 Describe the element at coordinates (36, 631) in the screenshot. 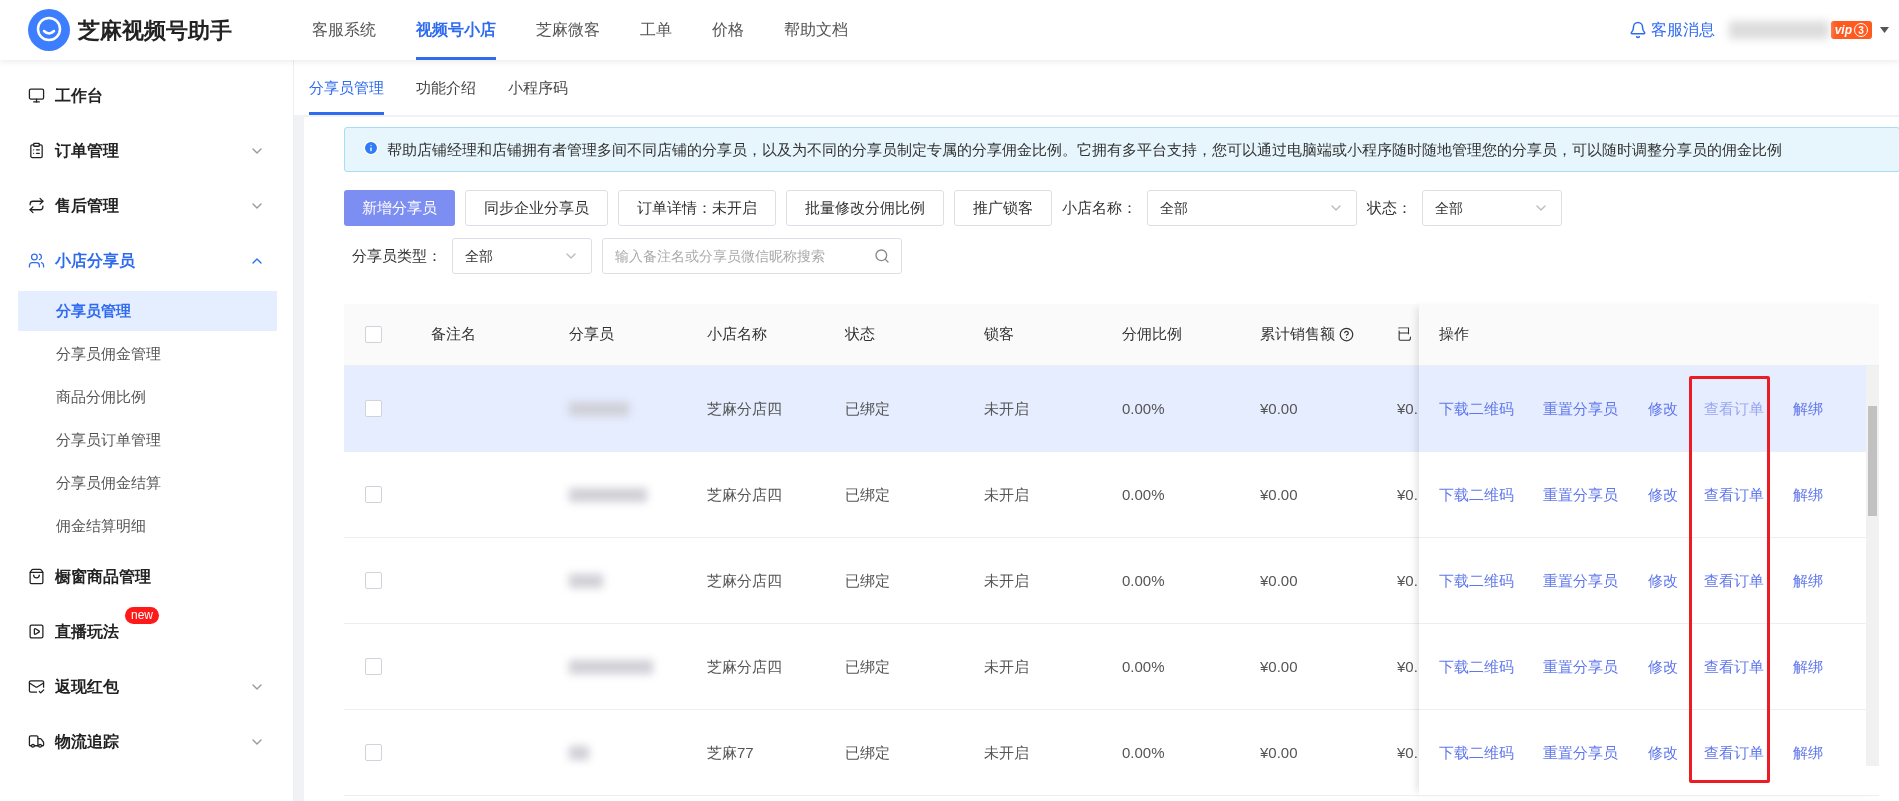

I see `play-icon` at that location.